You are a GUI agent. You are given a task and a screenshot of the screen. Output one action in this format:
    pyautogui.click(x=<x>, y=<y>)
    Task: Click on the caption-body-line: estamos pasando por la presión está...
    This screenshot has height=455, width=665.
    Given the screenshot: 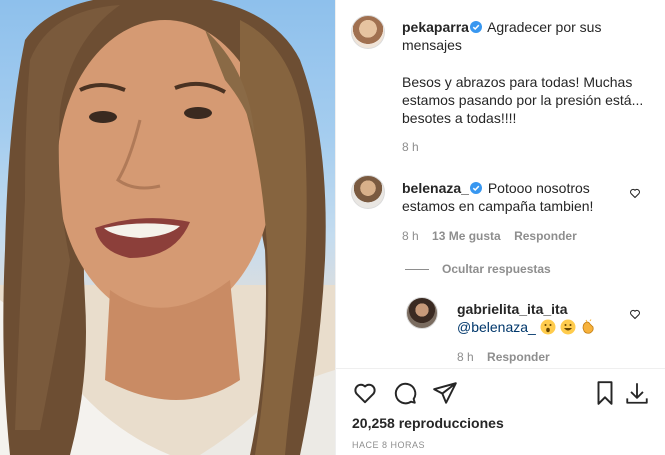 What is the action you would take?
    pyautogui.click(x=523, y=100)
    